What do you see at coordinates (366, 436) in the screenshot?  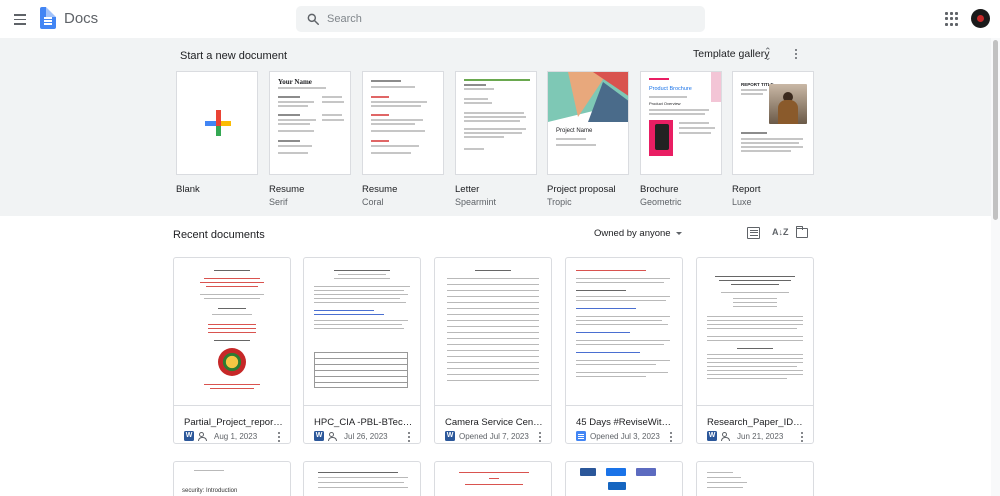 I see `document-date: Jul 26, 2023` at bounding box center [366, 436].